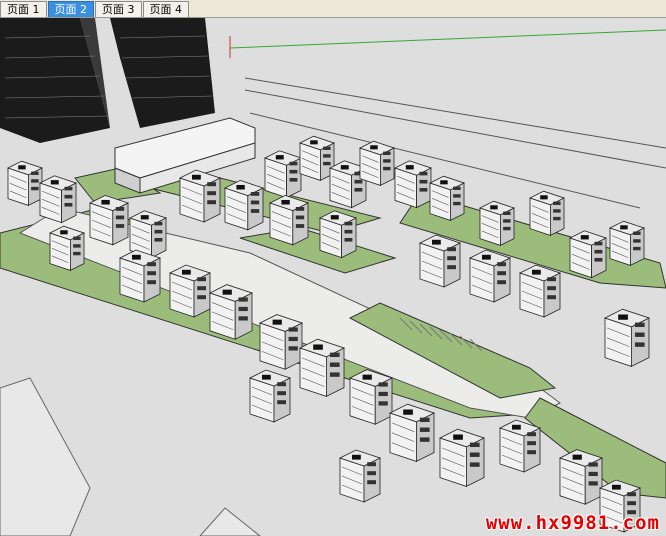 This screenshot has height=536, width=666. What do you see at coordinates (118, 9) in the screenshot?
I see `tab-page-3: 页面 3` at bounding box center [118, 9].